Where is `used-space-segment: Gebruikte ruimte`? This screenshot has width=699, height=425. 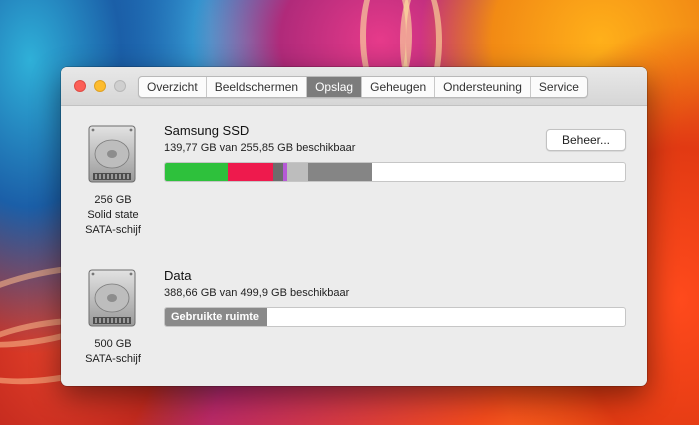
used-space-segment: Gebruikte ruimte is located at coordinates (216, 317).